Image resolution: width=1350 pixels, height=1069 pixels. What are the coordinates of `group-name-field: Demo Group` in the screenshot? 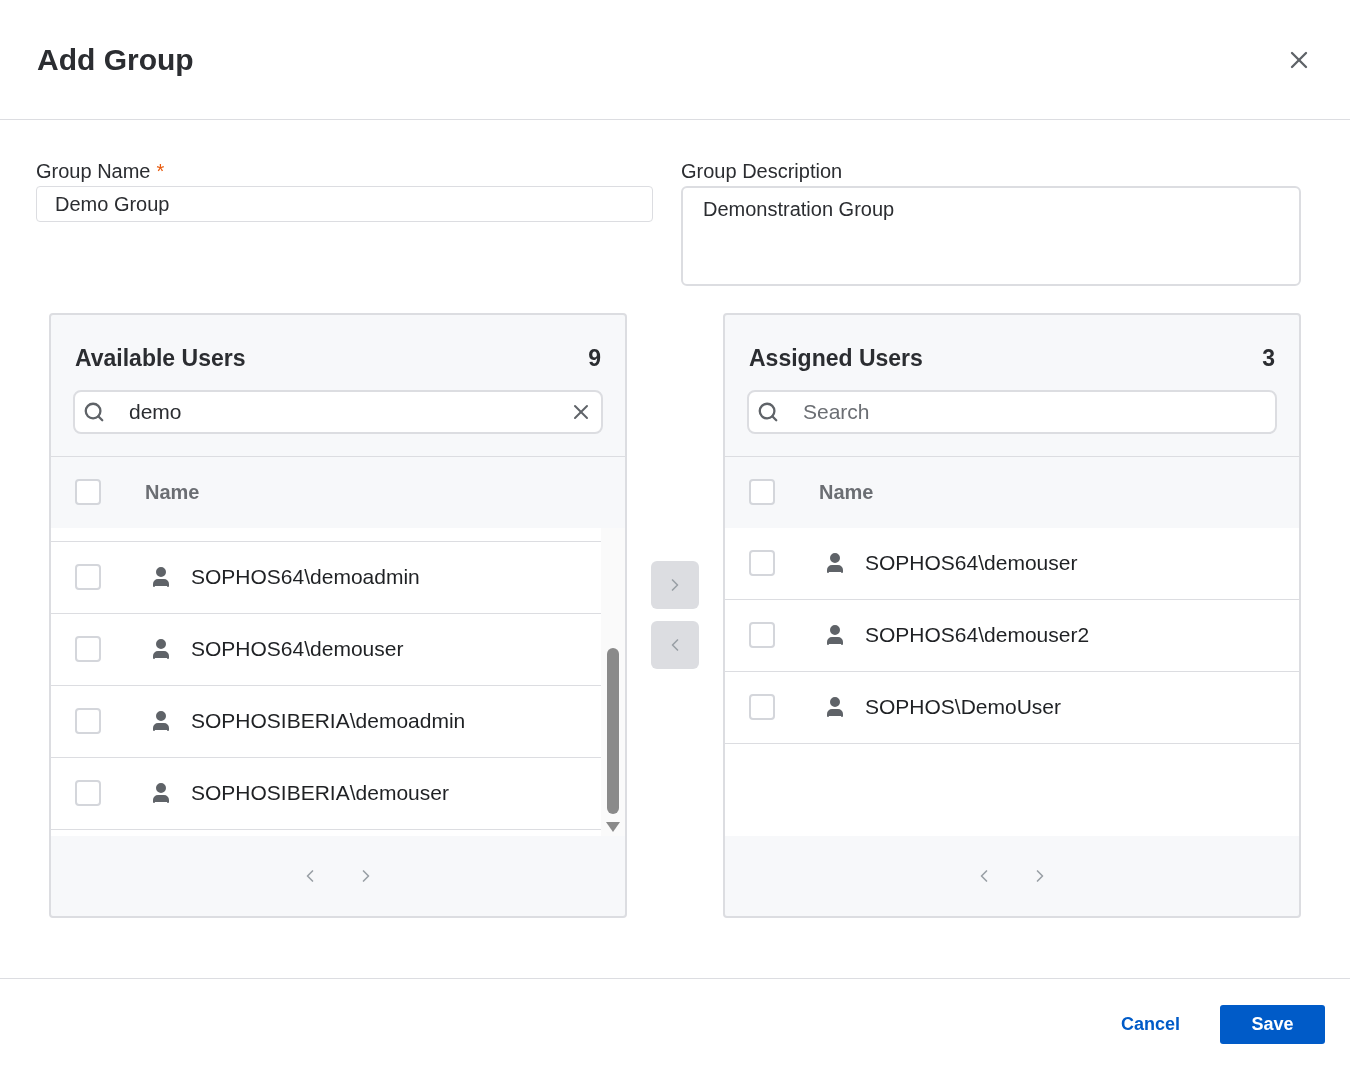 It's located at (344, 204).